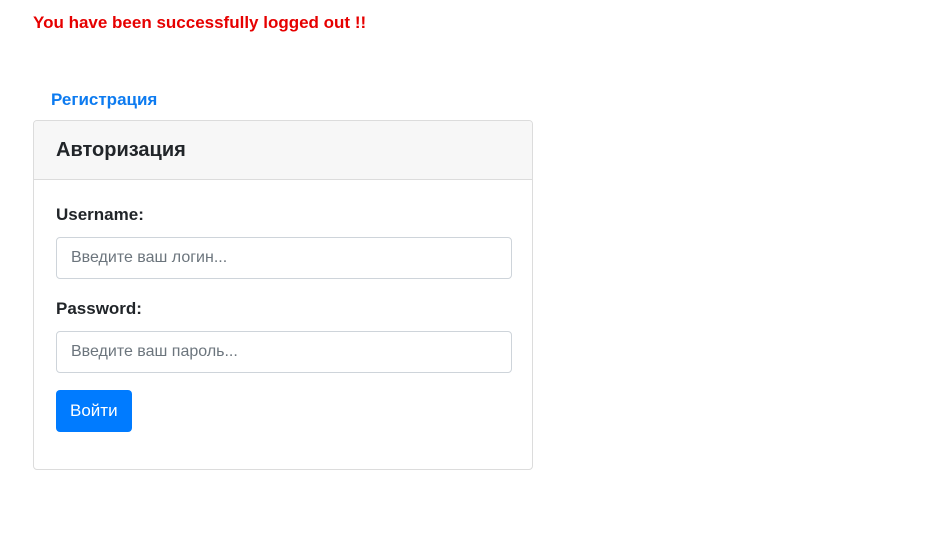  What do you see at coordinates (284, 258) in the screenshot?
I see `username-input` at bounding box center [284, 258].